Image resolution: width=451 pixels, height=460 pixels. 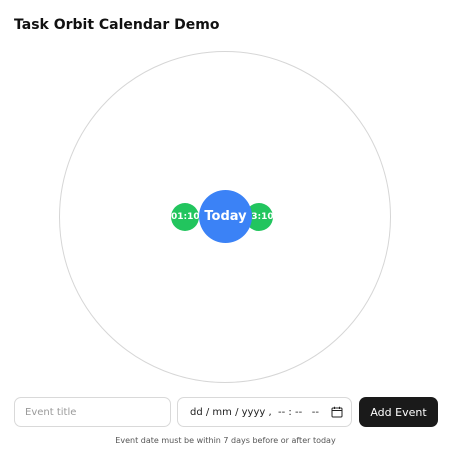 What do you see at coordinates (185, 217) in the screenshot?
I see `orbit-event-dot: 01:10` at bounding box center [185, 217].